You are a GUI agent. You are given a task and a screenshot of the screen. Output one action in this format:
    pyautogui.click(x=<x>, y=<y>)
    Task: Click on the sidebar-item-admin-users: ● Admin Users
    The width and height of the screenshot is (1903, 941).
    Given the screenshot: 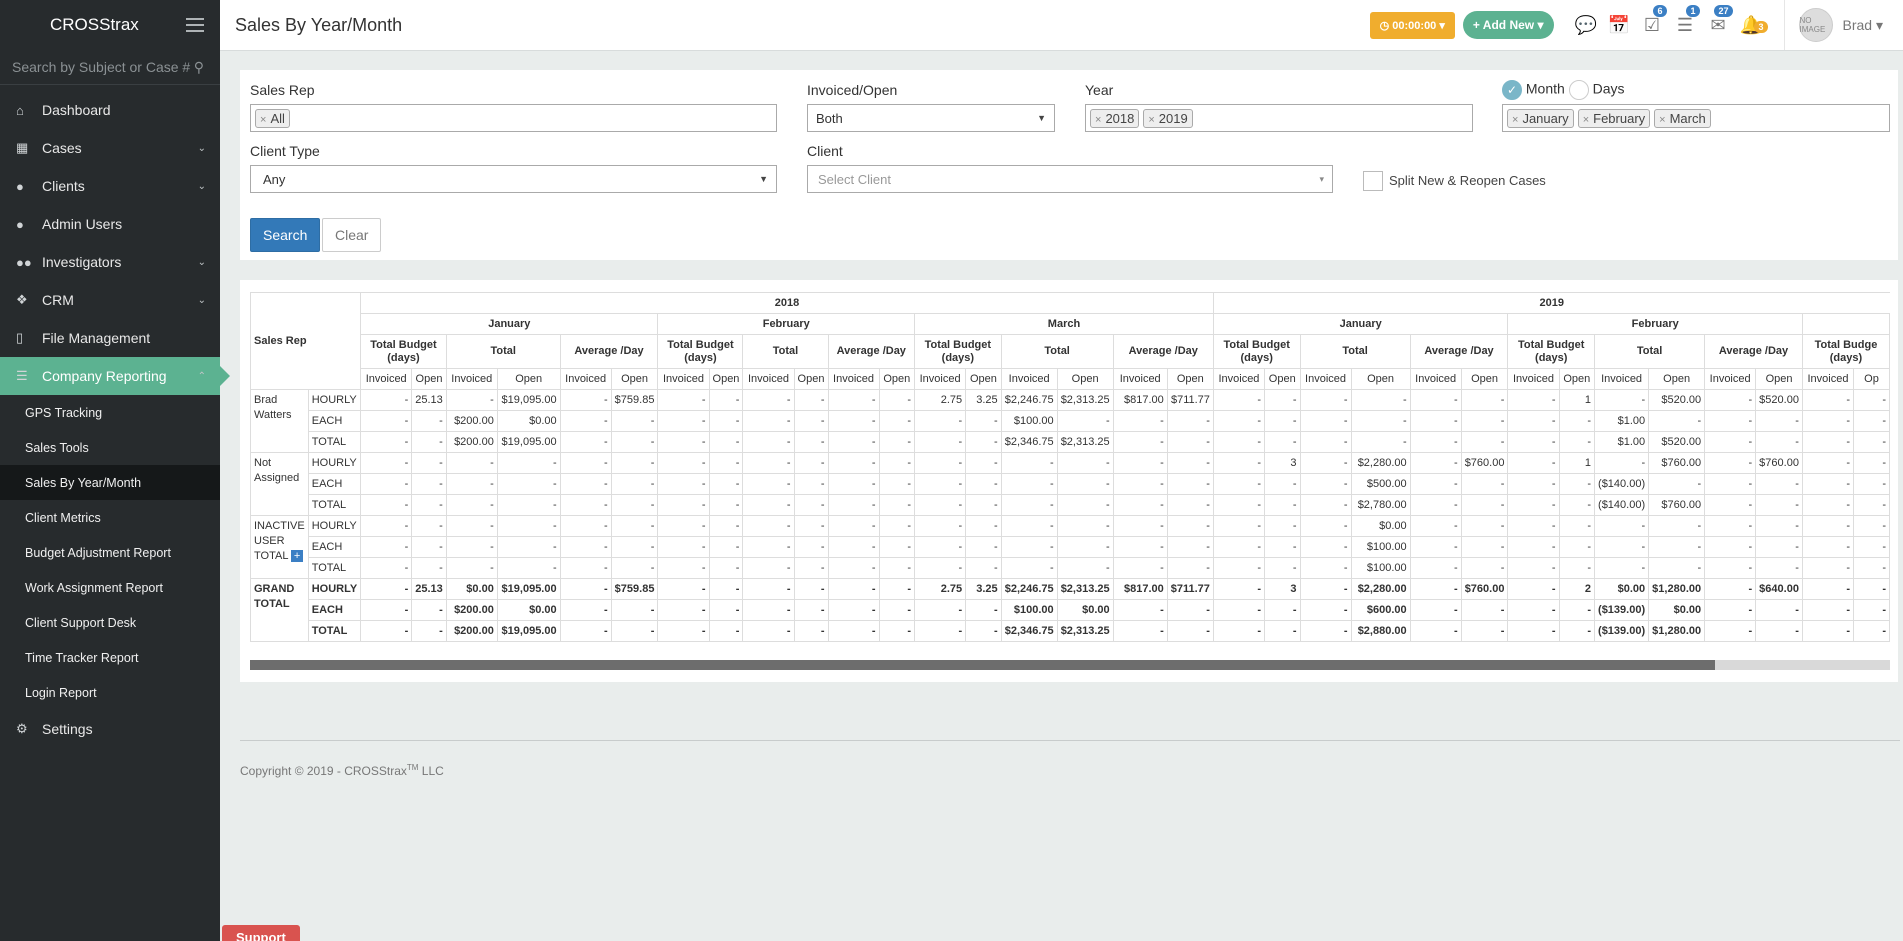 What is the action you would take?
    pyautogui.click(x=110, y=224)
    